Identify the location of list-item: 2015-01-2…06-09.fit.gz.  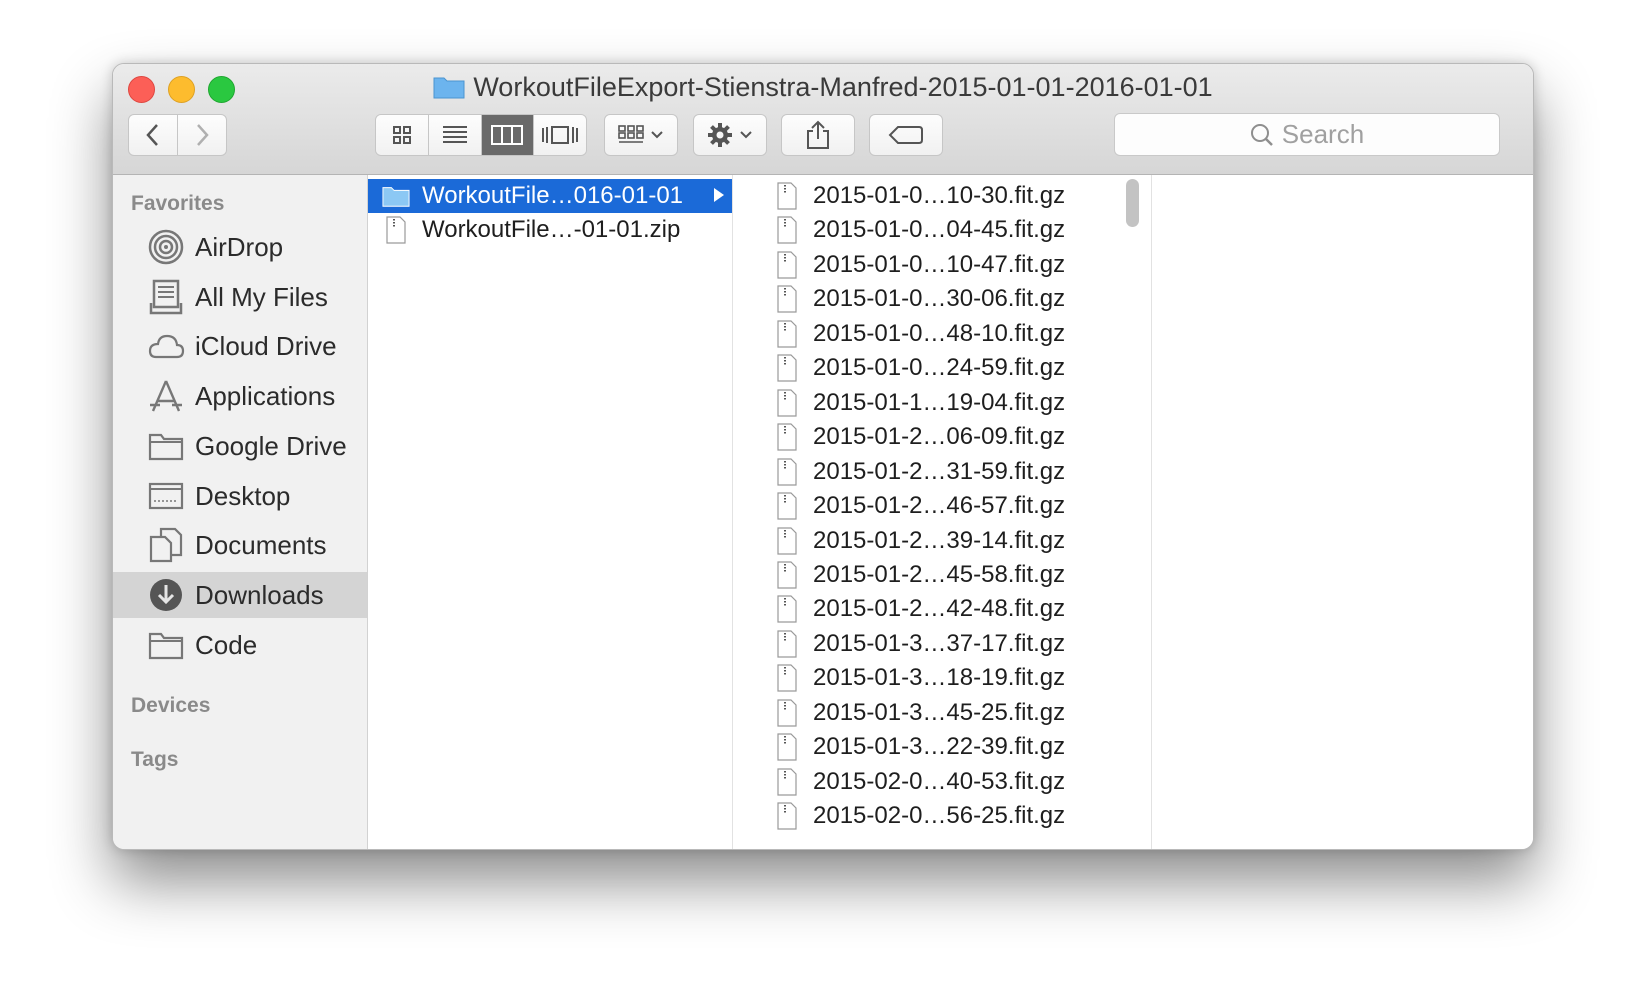
(941, 437).